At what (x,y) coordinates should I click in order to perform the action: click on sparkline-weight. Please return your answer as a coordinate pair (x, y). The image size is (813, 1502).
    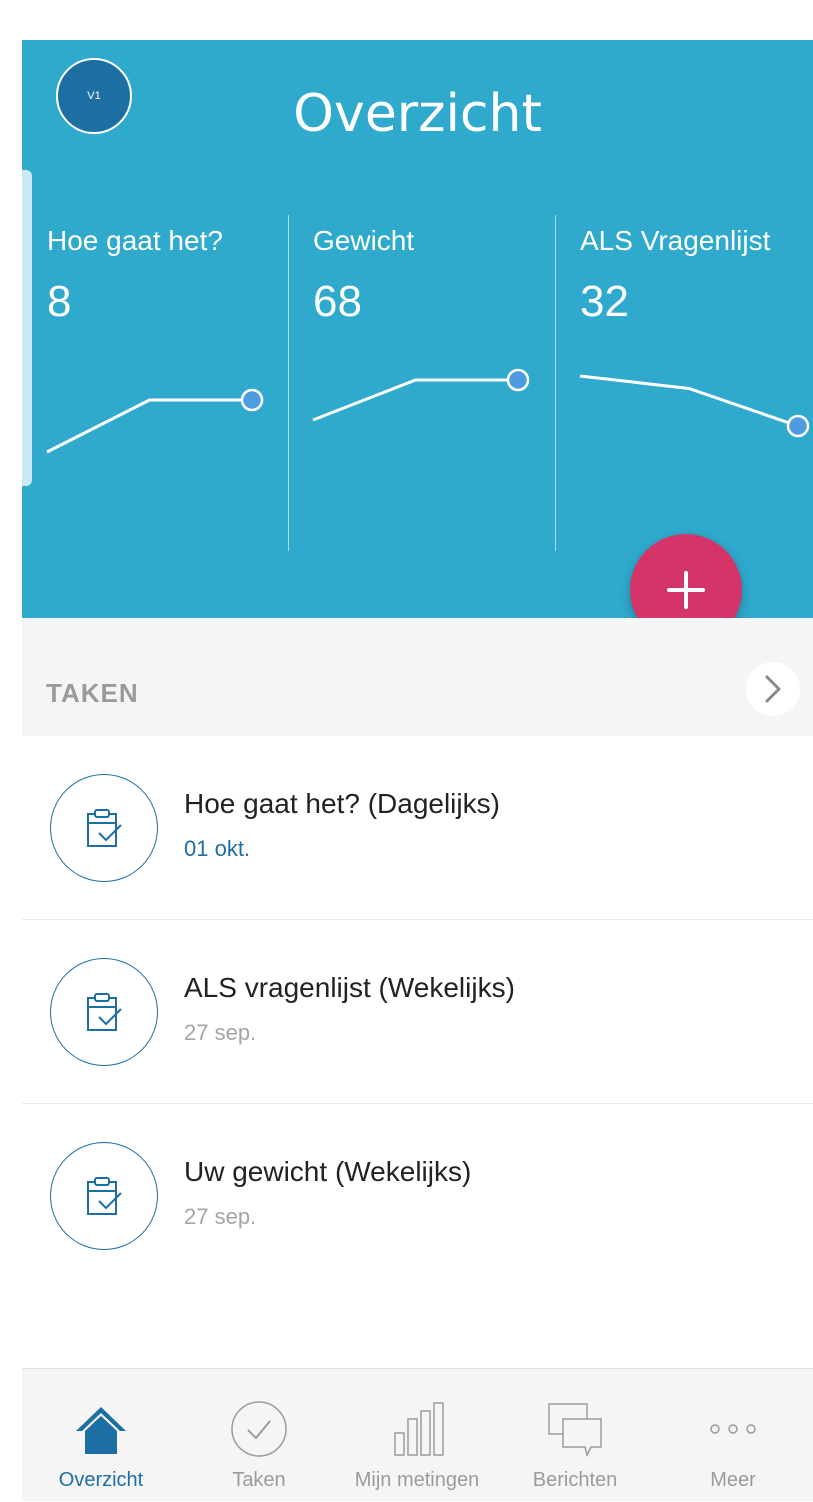
    Looking at the image, I should click on (421, 395).